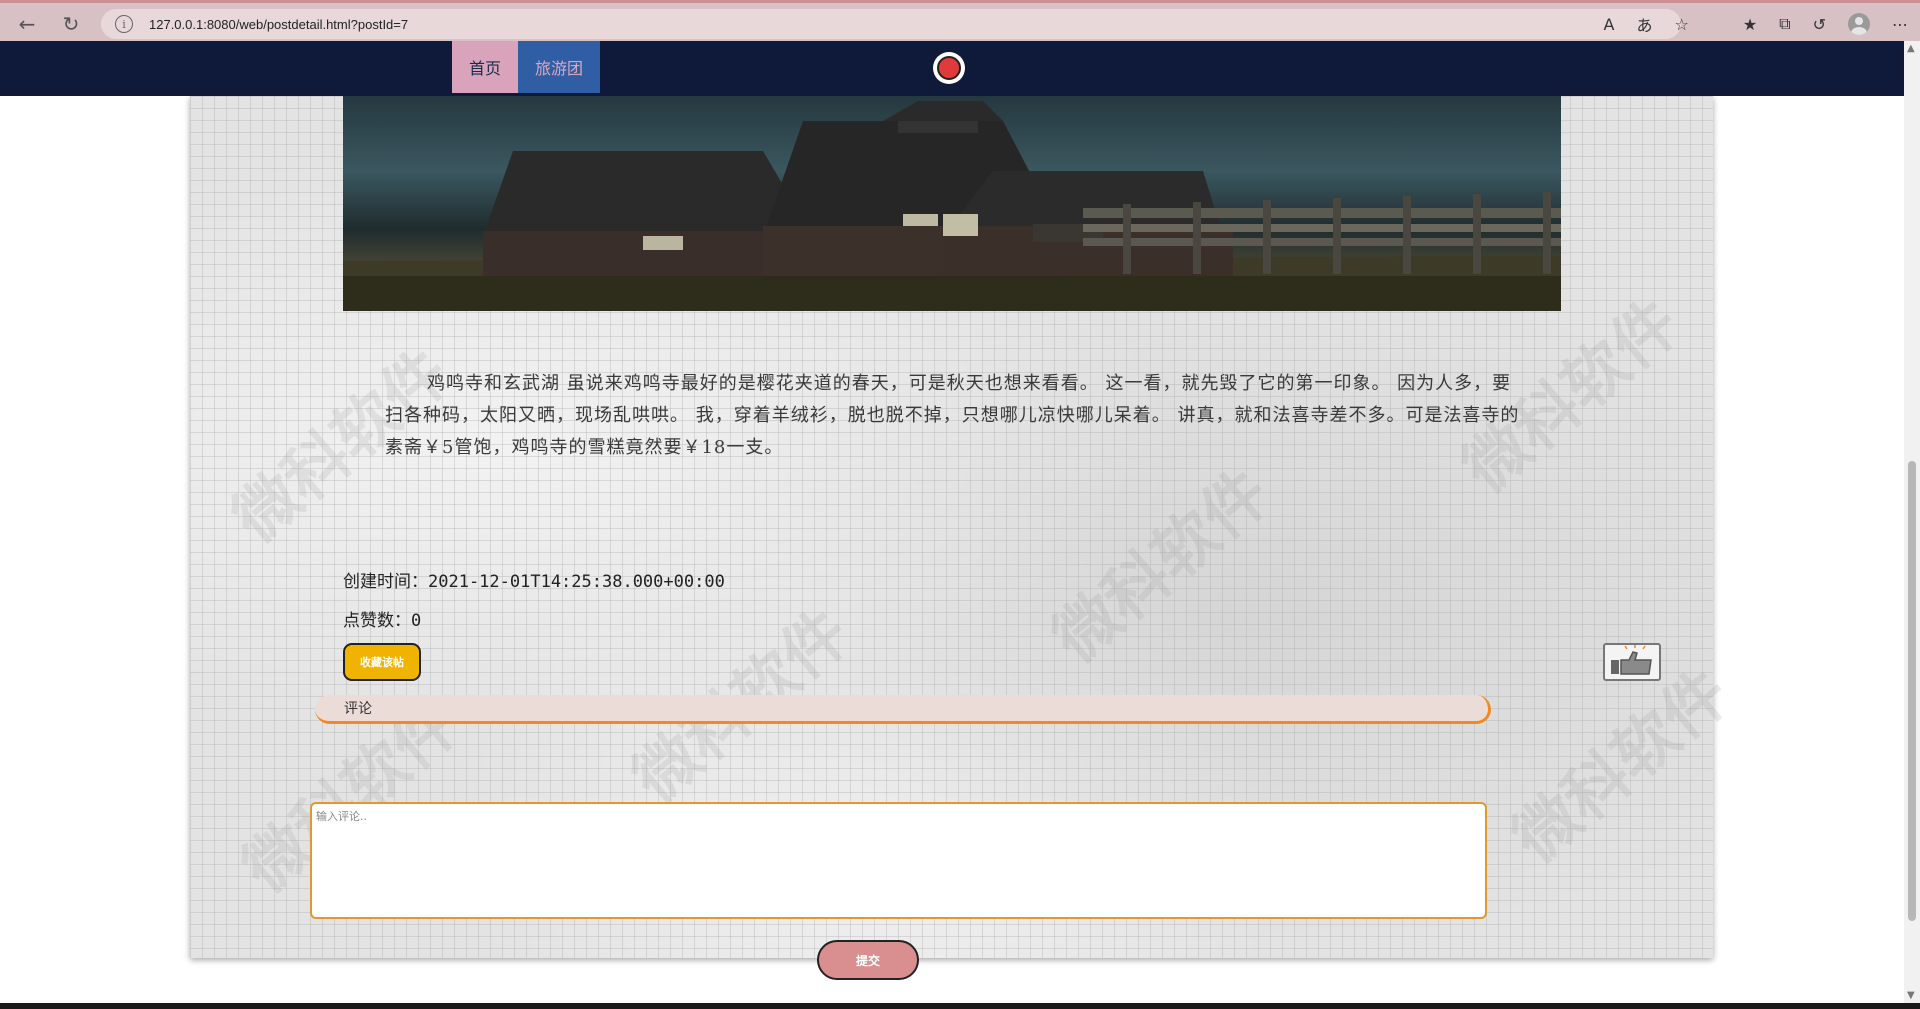 The image size is (1920, 1009). Describe the element at coordinates (960, 1006) in the screenshot. I see `taskbar-edge` at that location.